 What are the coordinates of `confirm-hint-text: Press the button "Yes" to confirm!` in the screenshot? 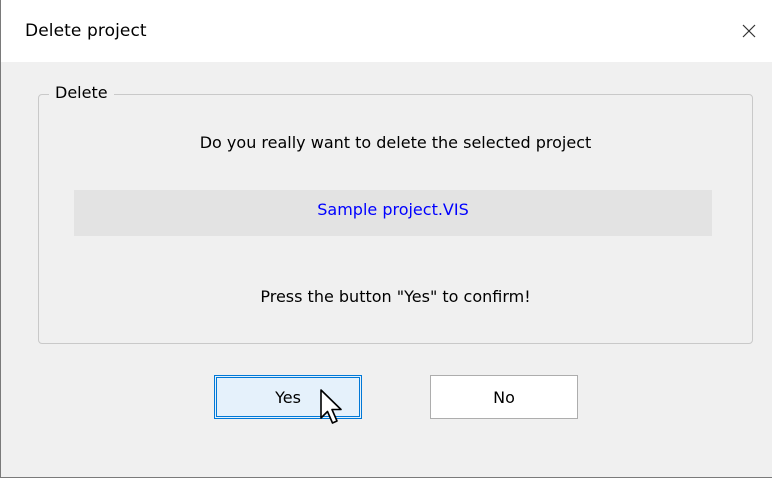 It's located at (395, 296).